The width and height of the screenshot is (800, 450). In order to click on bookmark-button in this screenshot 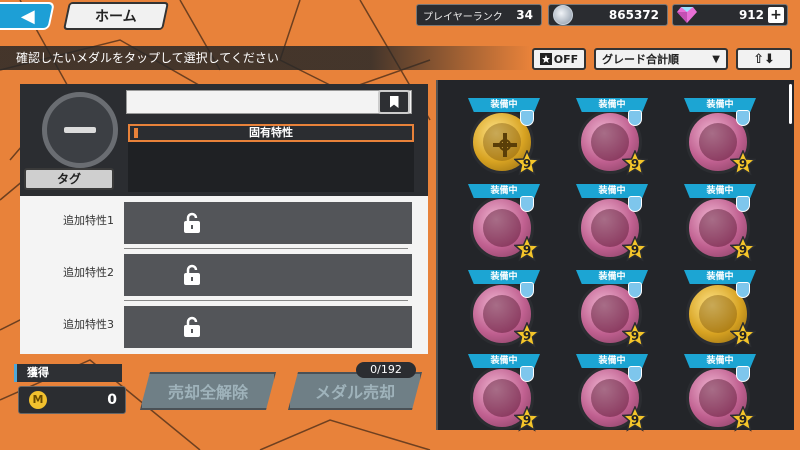, I will do `click(394, 102)`.